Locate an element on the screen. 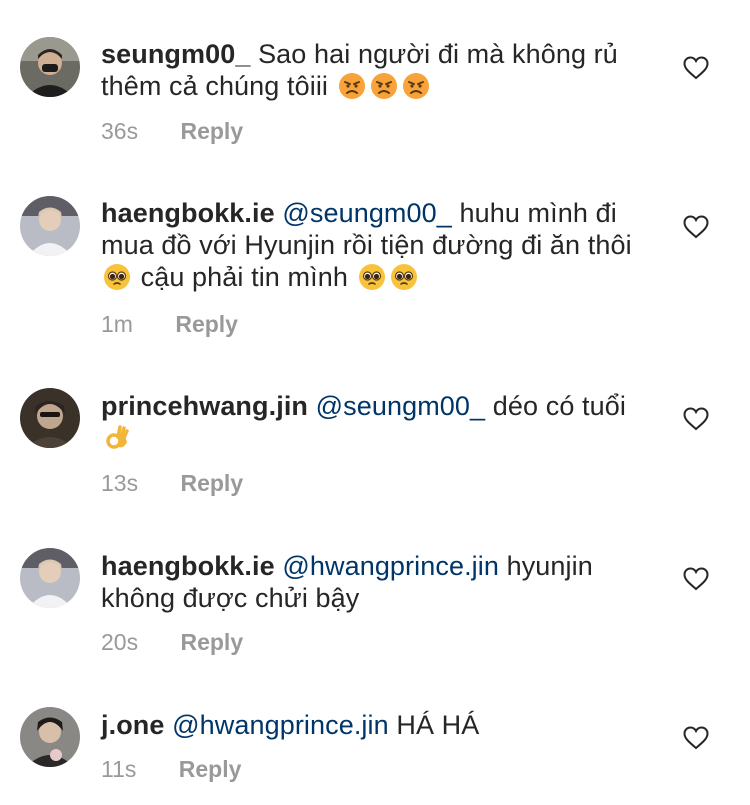 Image resolution: width=750 pixels, height=805 pixels. comment-message: HÁ HÁ is located at coordinates (438, 725).